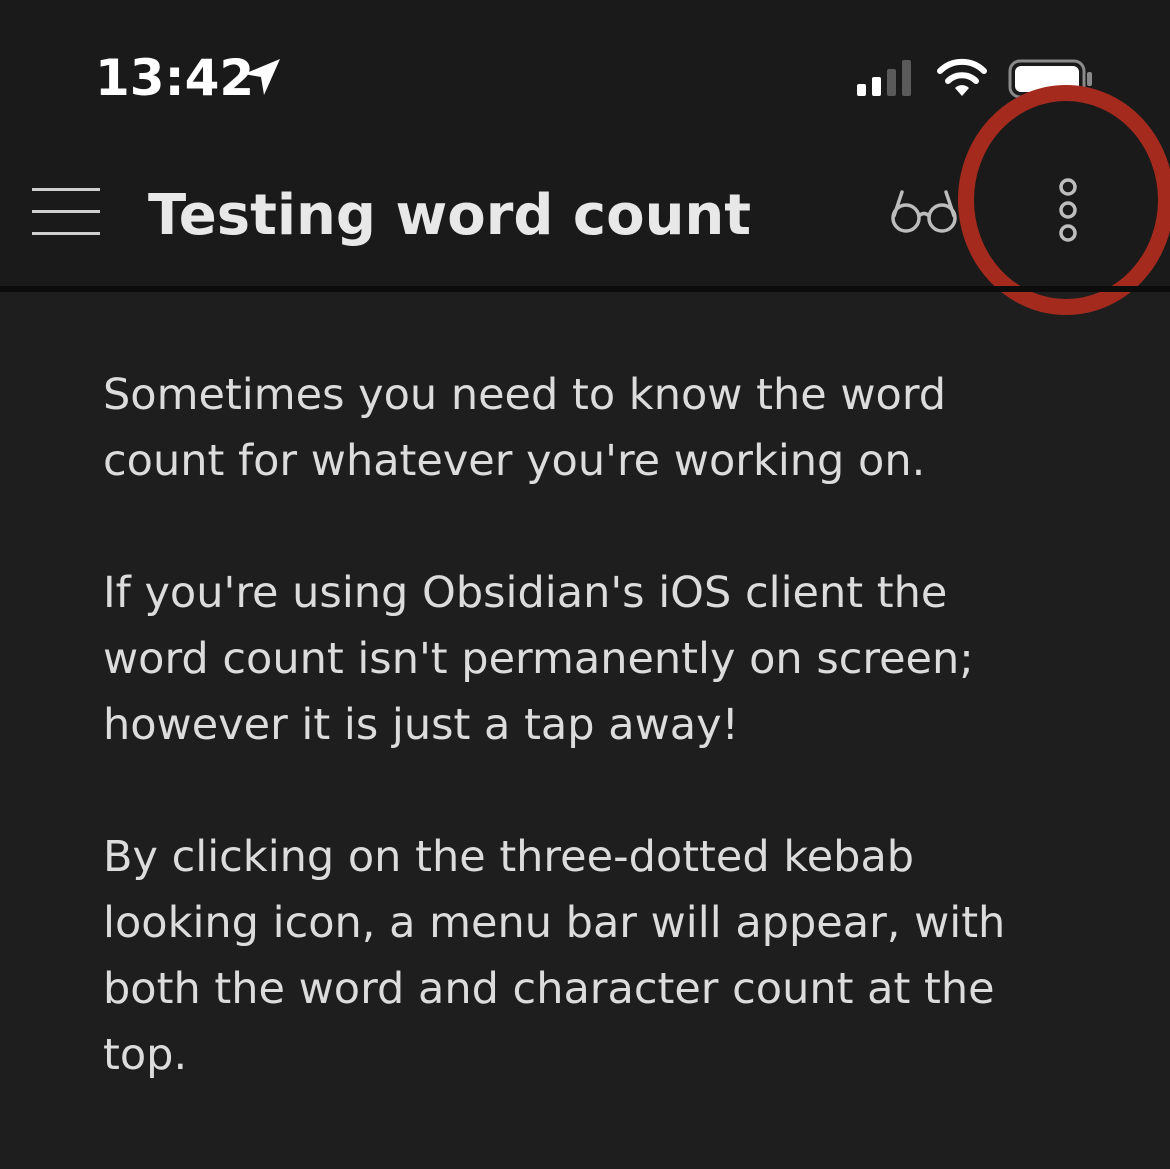 The width and height of the screenshot is (1170, 1169). What do you see at coordinates (585, 289) in the screenshot?
I see `header-divider` at bounding box center [585, 289].